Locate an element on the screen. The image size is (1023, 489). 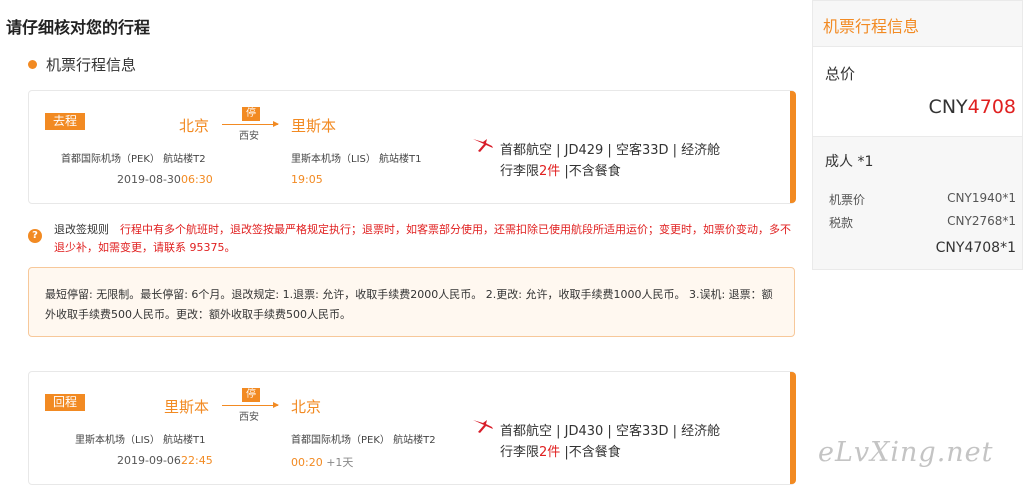
ticket-price-value: CNY1940*1 is located at coordinates (981, 198).